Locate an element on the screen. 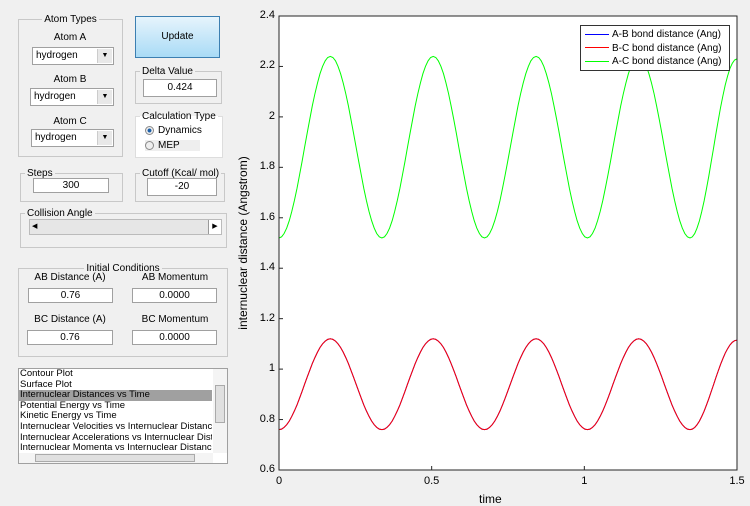 This screenshot has width=750, height=506. x-tick-label: 0.5 is located at coordinates (432, 481).